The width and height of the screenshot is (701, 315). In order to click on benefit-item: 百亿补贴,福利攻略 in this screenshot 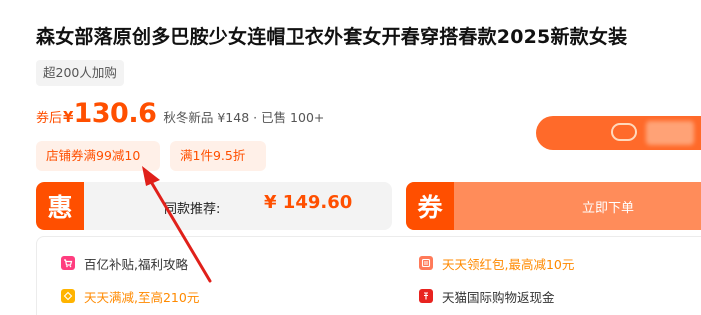, I will do `click(124, 263)`.